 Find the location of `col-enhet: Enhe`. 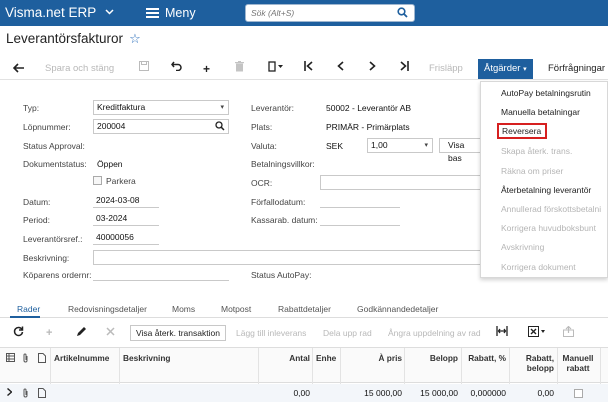

col-enhet: Enhe is located at coordinates (326, 358).